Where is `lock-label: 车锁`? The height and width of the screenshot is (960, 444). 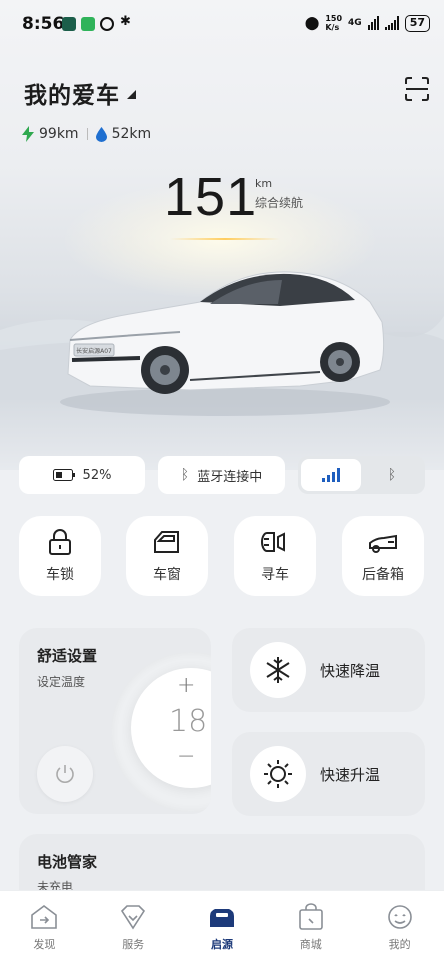 lock-label: 车锁 is located at coordinates (60, 575).